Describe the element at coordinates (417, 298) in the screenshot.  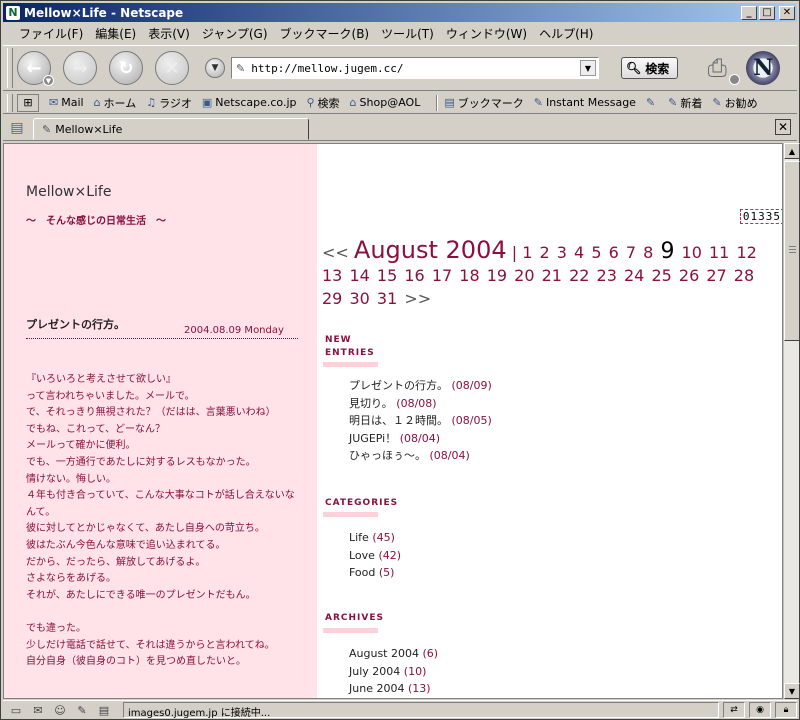
I see `calendar-next-link: >>` at that location.